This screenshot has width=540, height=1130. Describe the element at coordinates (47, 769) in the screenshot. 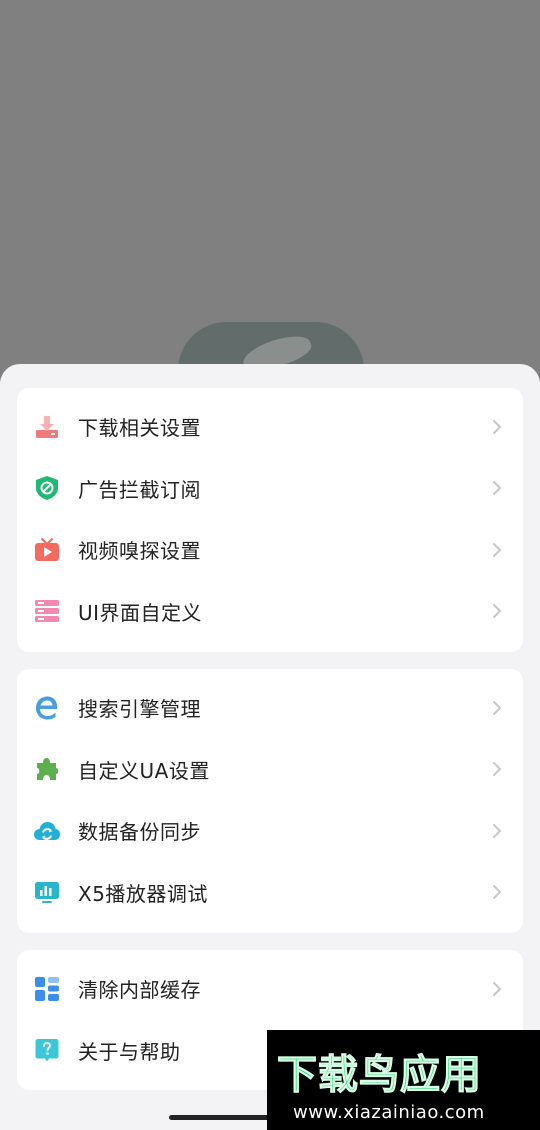

I see `puzzle-icon` at that location.